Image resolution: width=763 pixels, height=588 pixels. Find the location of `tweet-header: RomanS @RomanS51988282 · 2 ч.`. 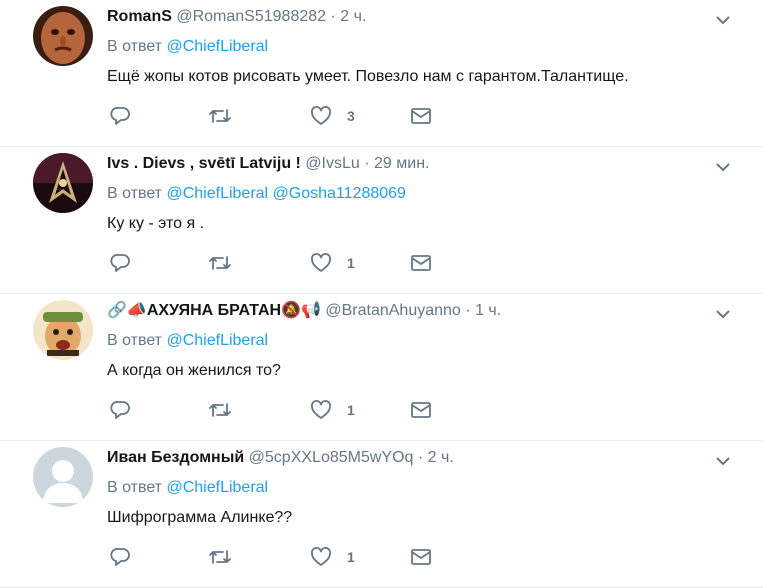

tweet-header: RomanS @RomanS51988282 · 2 ч. is located at coordinates (415, 17).